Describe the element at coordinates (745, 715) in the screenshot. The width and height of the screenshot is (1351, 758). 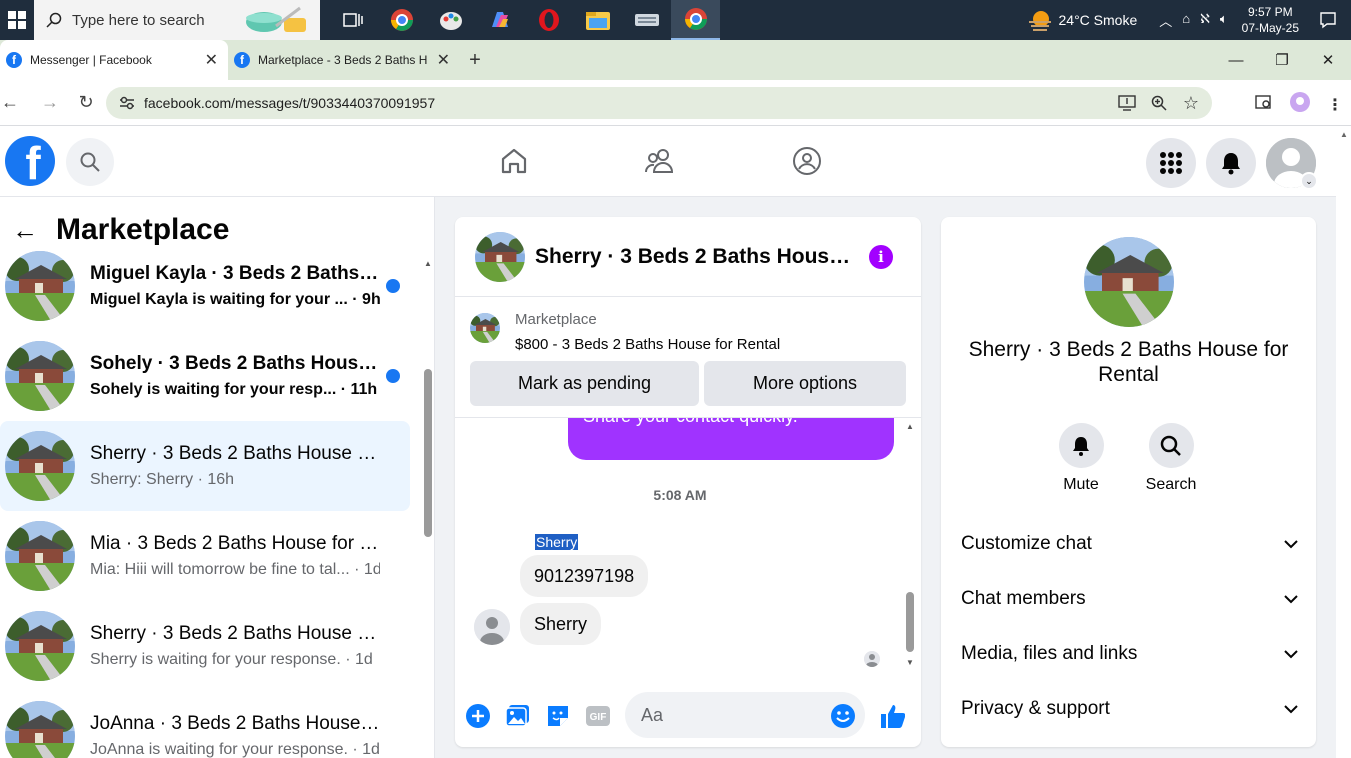
I see `message-input` at that location.